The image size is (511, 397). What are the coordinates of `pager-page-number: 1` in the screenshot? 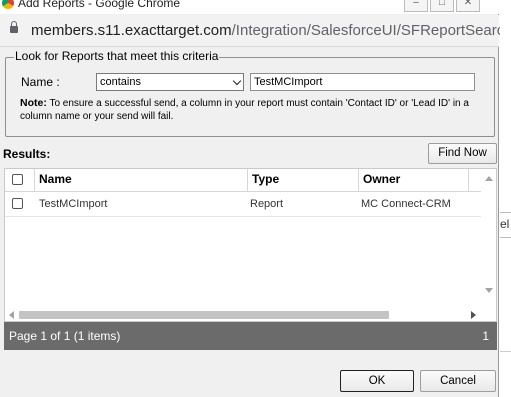 It's located at (485, 336).